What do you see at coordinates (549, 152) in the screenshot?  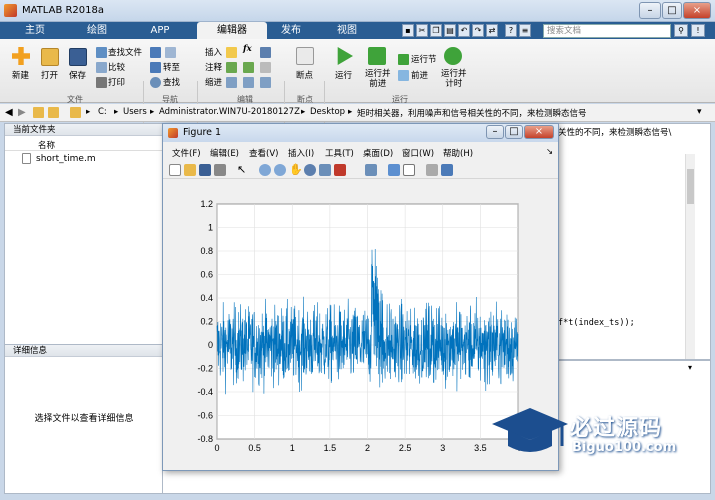 I see `menu-dock-icon: ↘` at bounding box center [549, 152].